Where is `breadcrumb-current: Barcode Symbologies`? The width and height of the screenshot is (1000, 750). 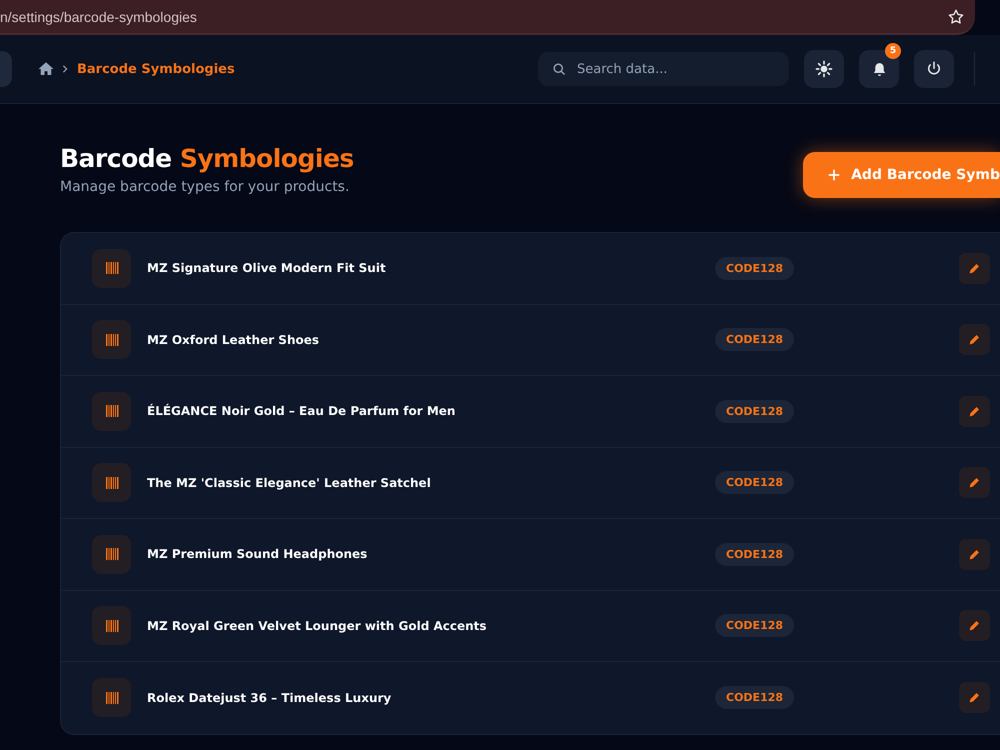
breadcrumb-current: Barcode Symbologies is located at coordinates (156, 69).